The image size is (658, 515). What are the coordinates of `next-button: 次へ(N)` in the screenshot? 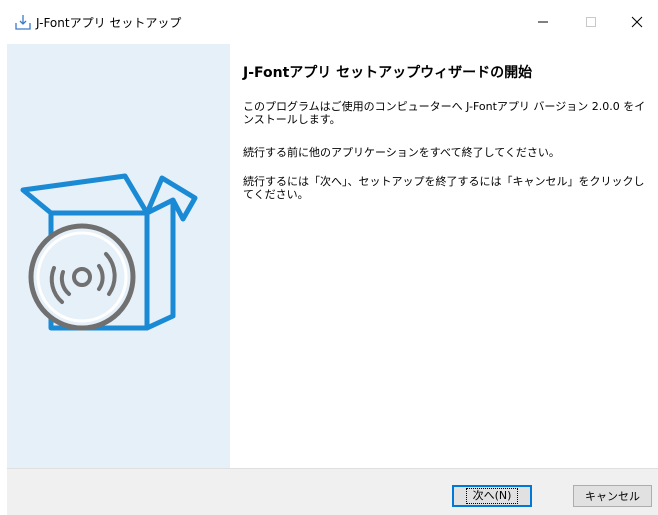 It's located at (492, 496).